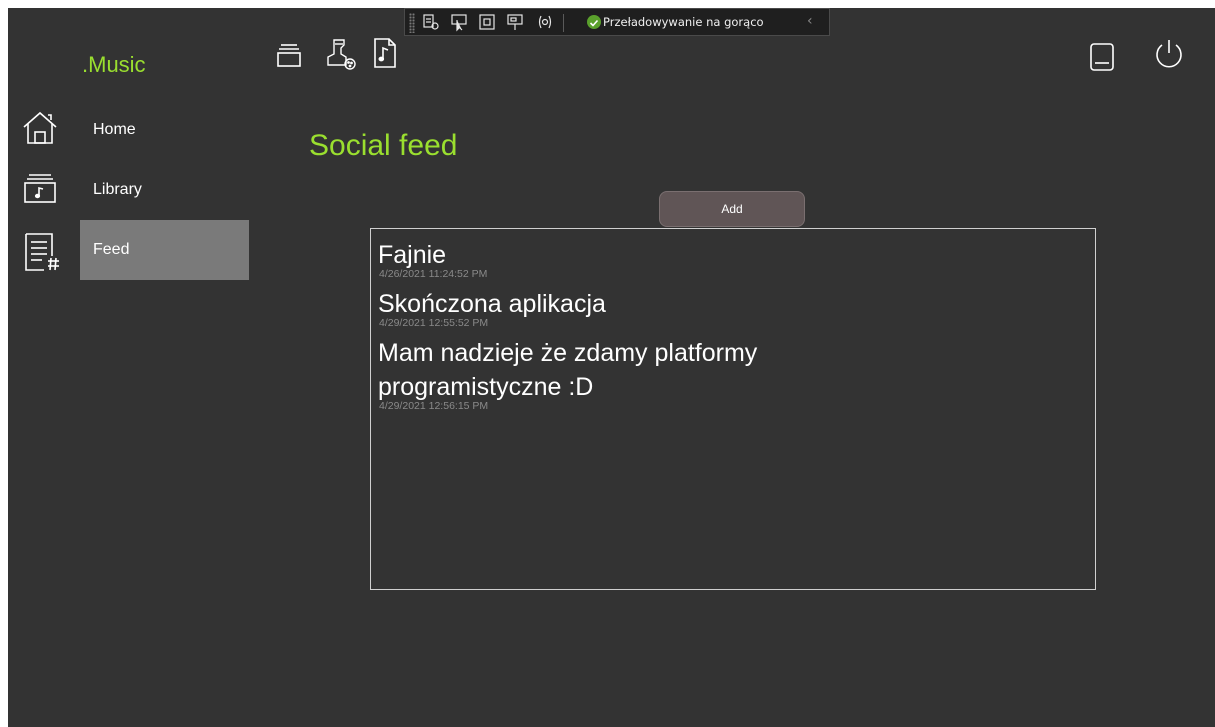 The height and width of the screenshot is (727, 1215). Describe the element at coordinates (40, 188) in the screenshot. I see `library-icon` at that location.